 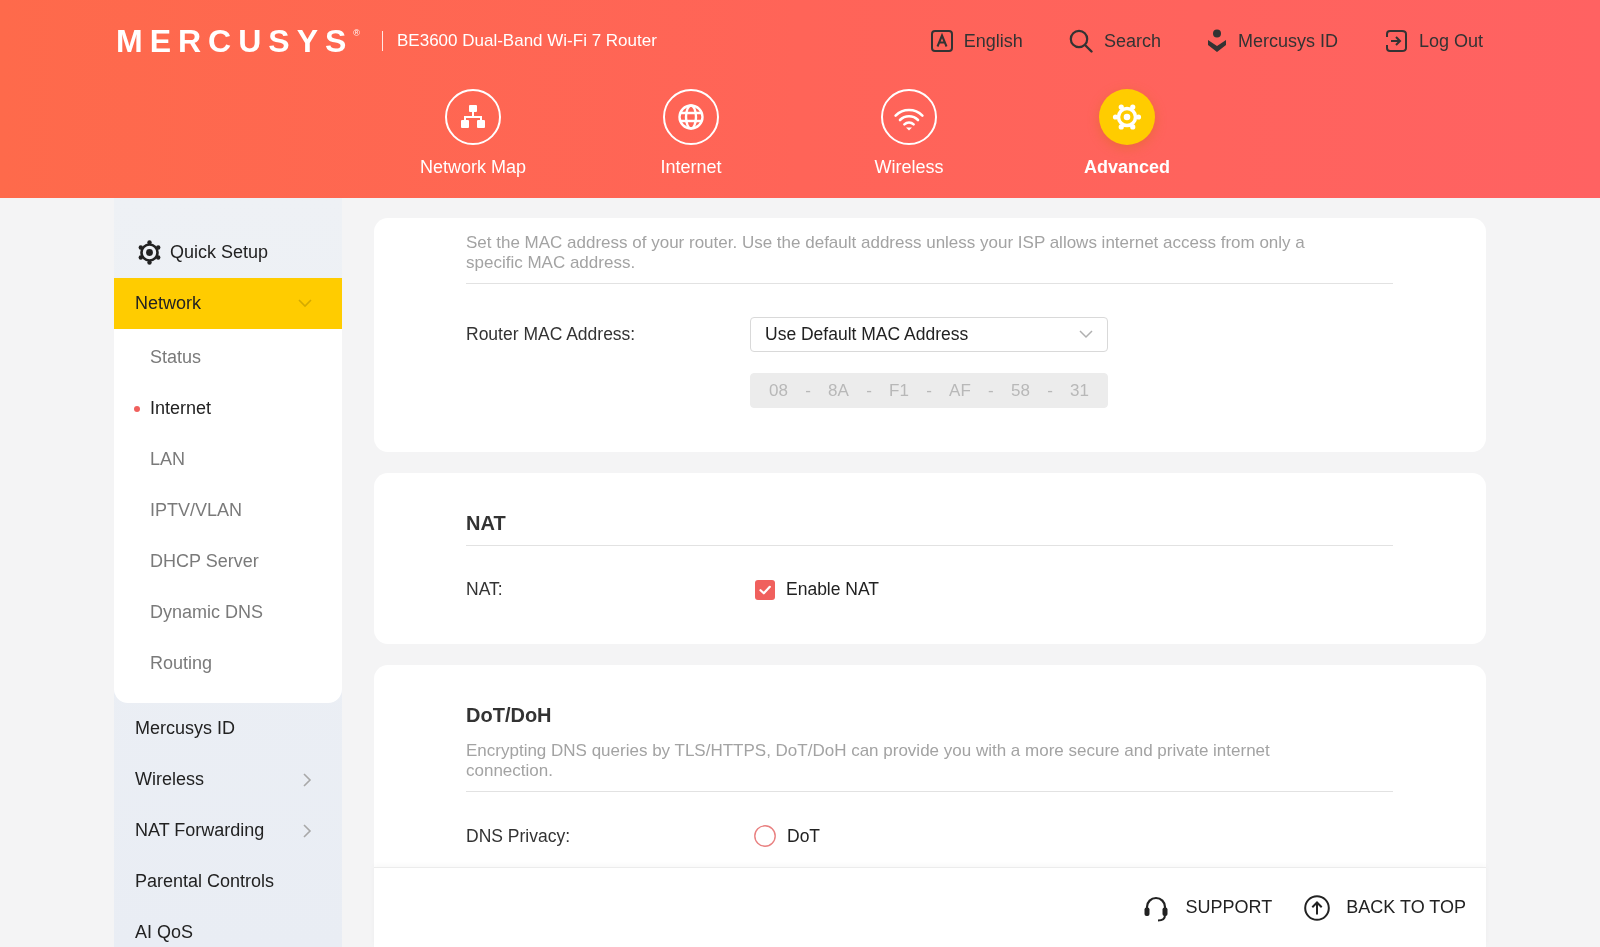 What do you see at coordinates (1086, 334) in the screenshot?
I see `chevron-down-icon` at bounding box center [1086, 334].